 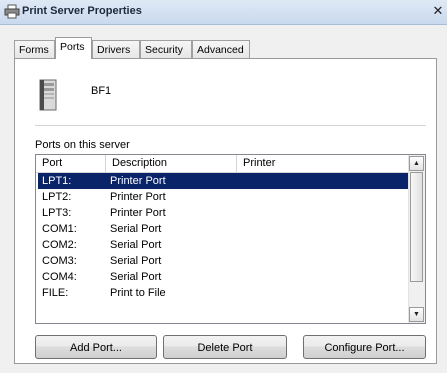 I want to click on table-row: COM3: Serial Port, so click(x=223, y=261).